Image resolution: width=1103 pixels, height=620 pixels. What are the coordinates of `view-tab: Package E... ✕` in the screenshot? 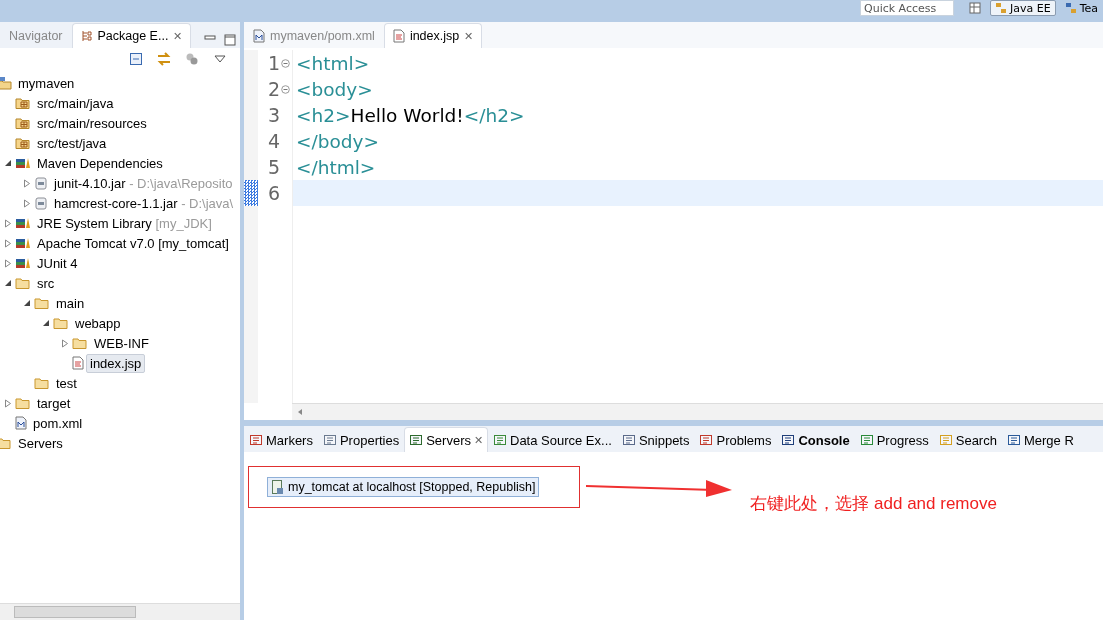 It's located at (131, 35).